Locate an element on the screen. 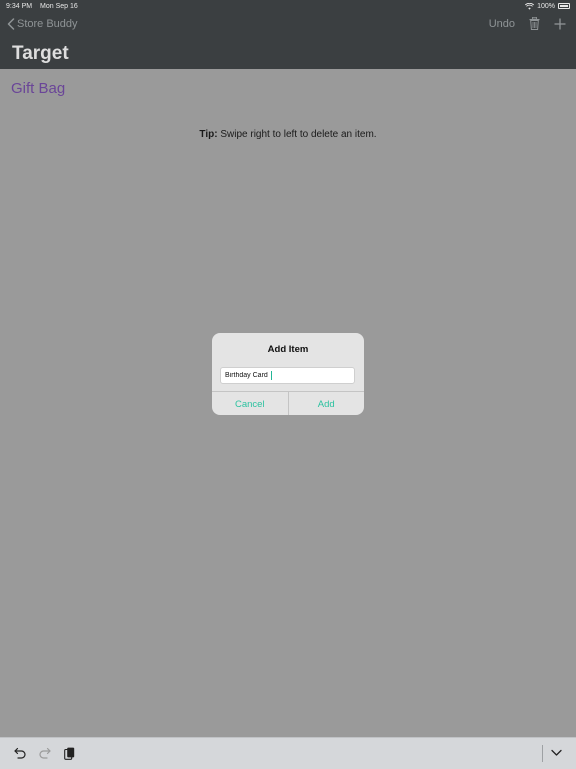 This screenshot has width=576, height=769. battery-percent: 100% is located at coordinates (546, 6).